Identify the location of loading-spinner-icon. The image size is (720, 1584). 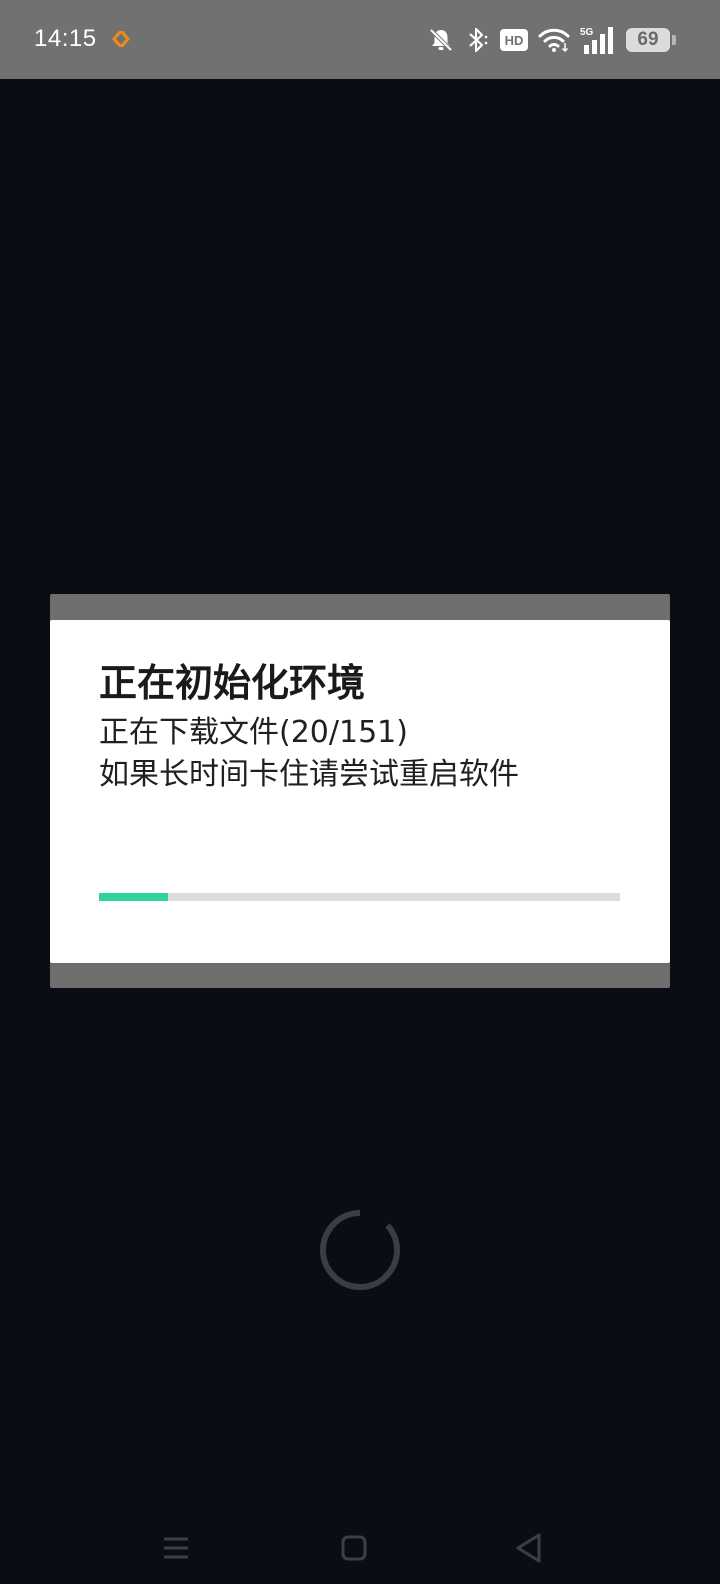
(360, 1249).